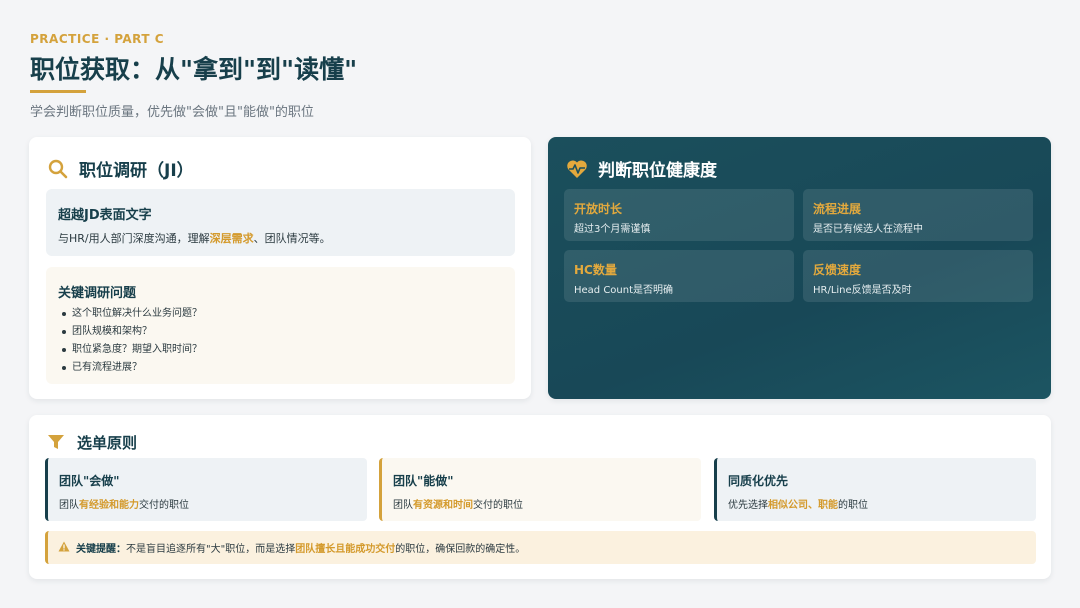  I want to click on principles-card-header: 选单原则, so click(91, 442).